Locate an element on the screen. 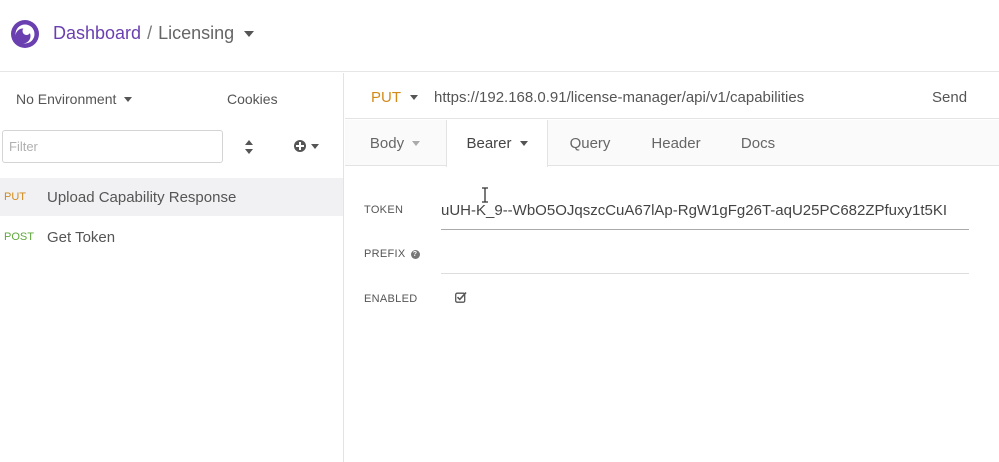  environment-selector: No Environment is located at coordinates (74, 99).